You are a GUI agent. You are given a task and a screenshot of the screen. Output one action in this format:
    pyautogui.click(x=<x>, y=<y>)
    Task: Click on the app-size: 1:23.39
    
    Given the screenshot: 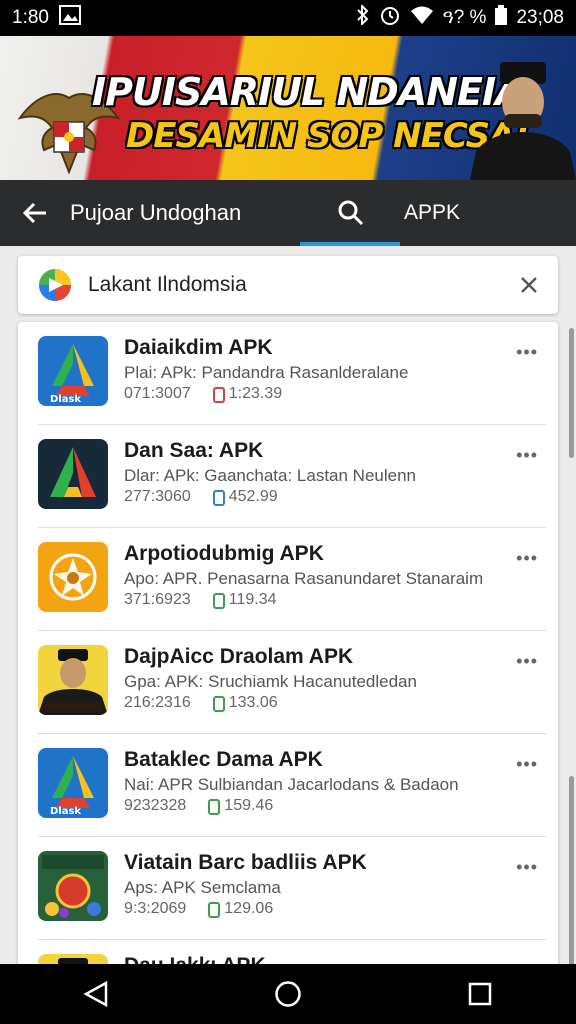 What is the action you would take?
    pyautogui.click(x=255, y=393)
    